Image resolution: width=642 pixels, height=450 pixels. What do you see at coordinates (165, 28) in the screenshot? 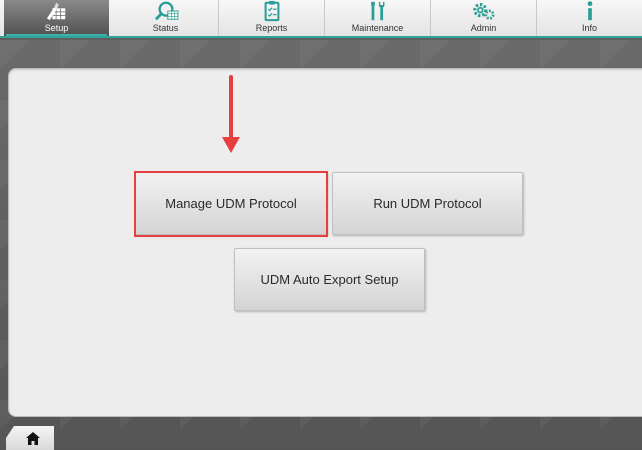
I see `tab-label: Status` at bounding box center [165, 28].